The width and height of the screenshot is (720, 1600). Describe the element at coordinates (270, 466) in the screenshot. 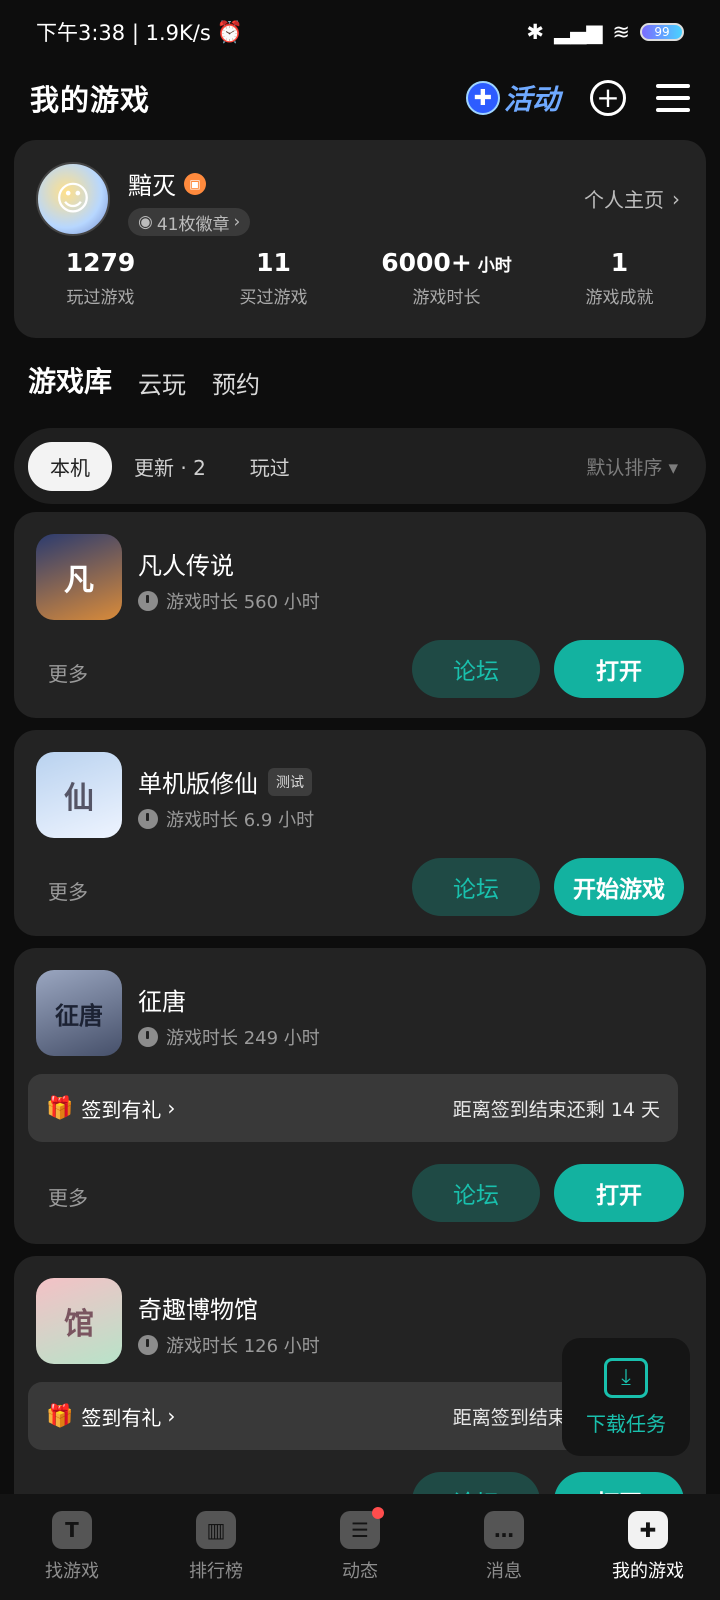

I see `filter-played: 玩过` at that location.